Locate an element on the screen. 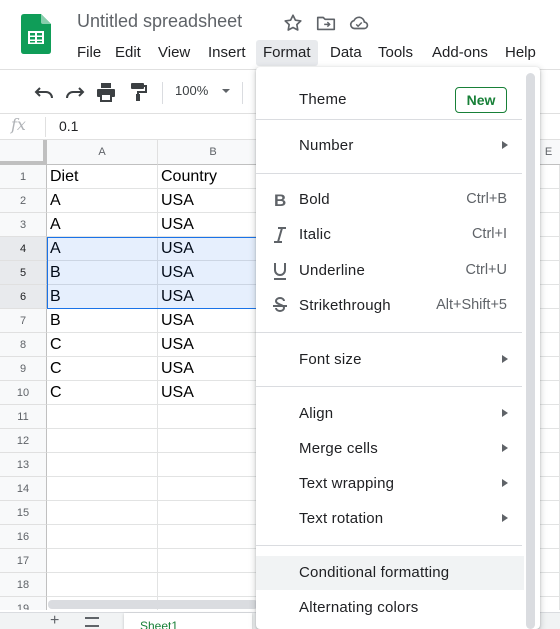 Image resolution: width=560 pixels, height=629 pixels. svg-text: B is located at coordinates (280, 200).